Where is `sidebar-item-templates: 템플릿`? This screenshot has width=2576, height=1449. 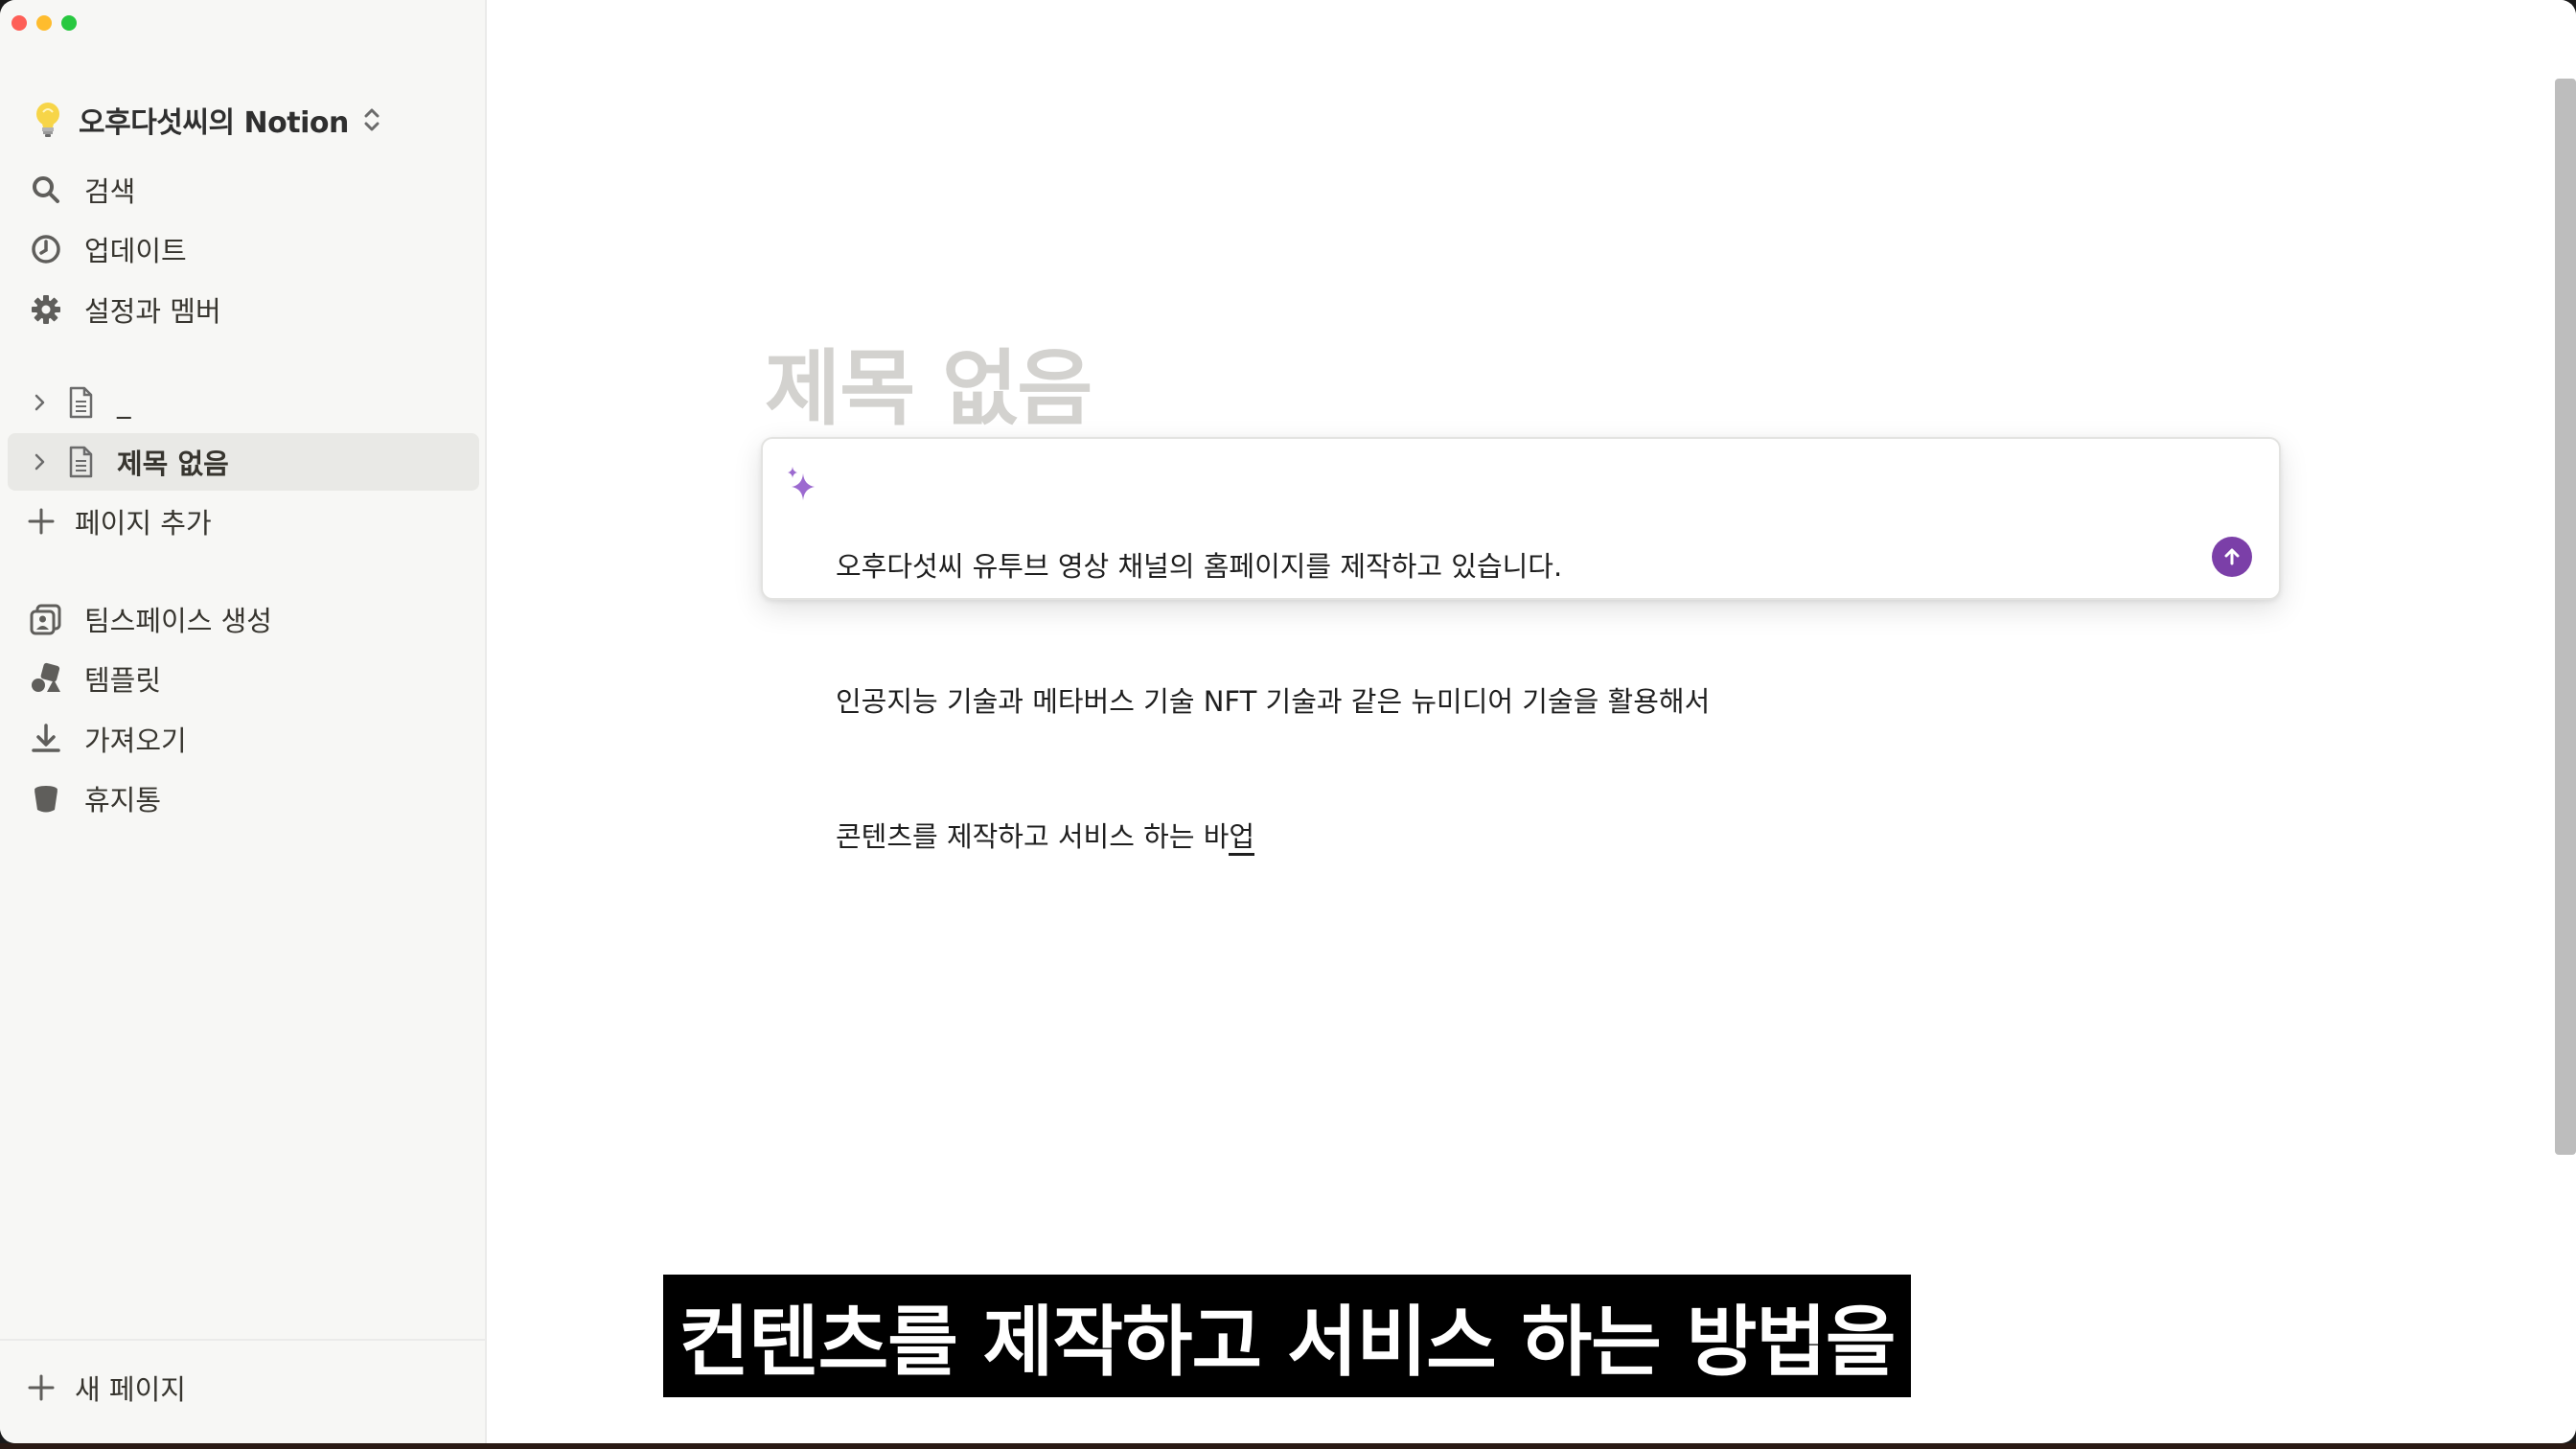
sidebar-item-templates: 템플릿 is located at coordinates (95, 678).